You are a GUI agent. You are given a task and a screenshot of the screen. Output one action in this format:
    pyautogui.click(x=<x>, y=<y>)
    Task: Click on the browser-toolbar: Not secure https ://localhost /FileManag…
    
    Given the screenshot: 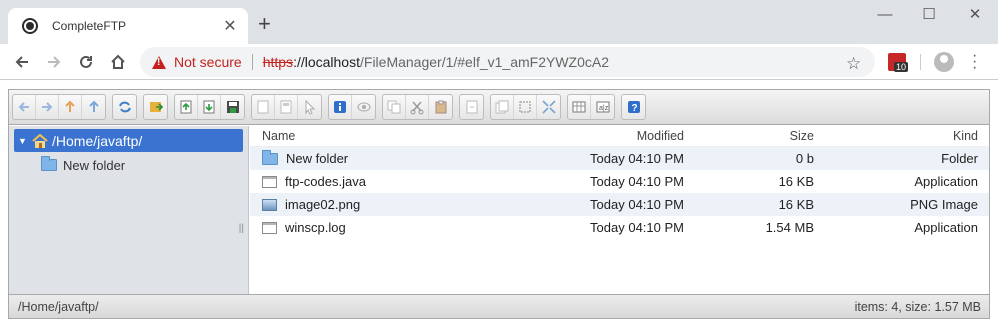 What is the action you would take?
    pyautogui.click(x=499, y=62)
    